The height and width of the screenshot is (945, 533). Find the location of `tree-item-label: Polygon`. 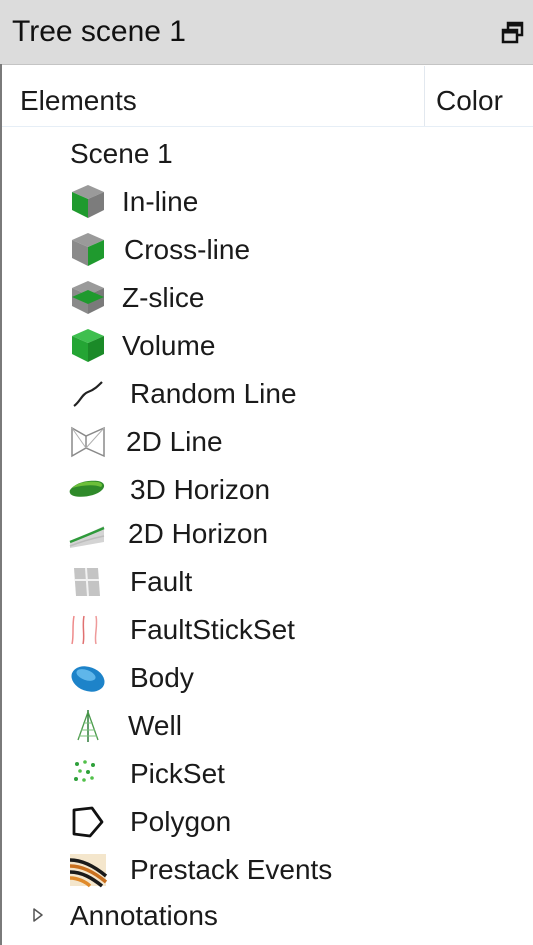

tree-item-label: Polygon is located at coordinates (181, 821).